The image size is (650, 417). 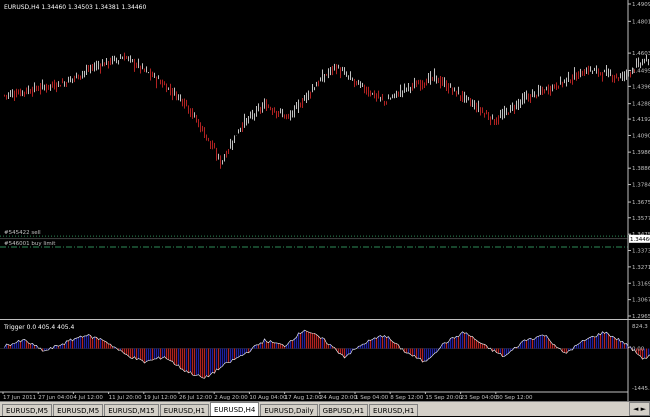 I want to click on tab-scroll-arrows: ◄ ►, so click(x=639, y=409).